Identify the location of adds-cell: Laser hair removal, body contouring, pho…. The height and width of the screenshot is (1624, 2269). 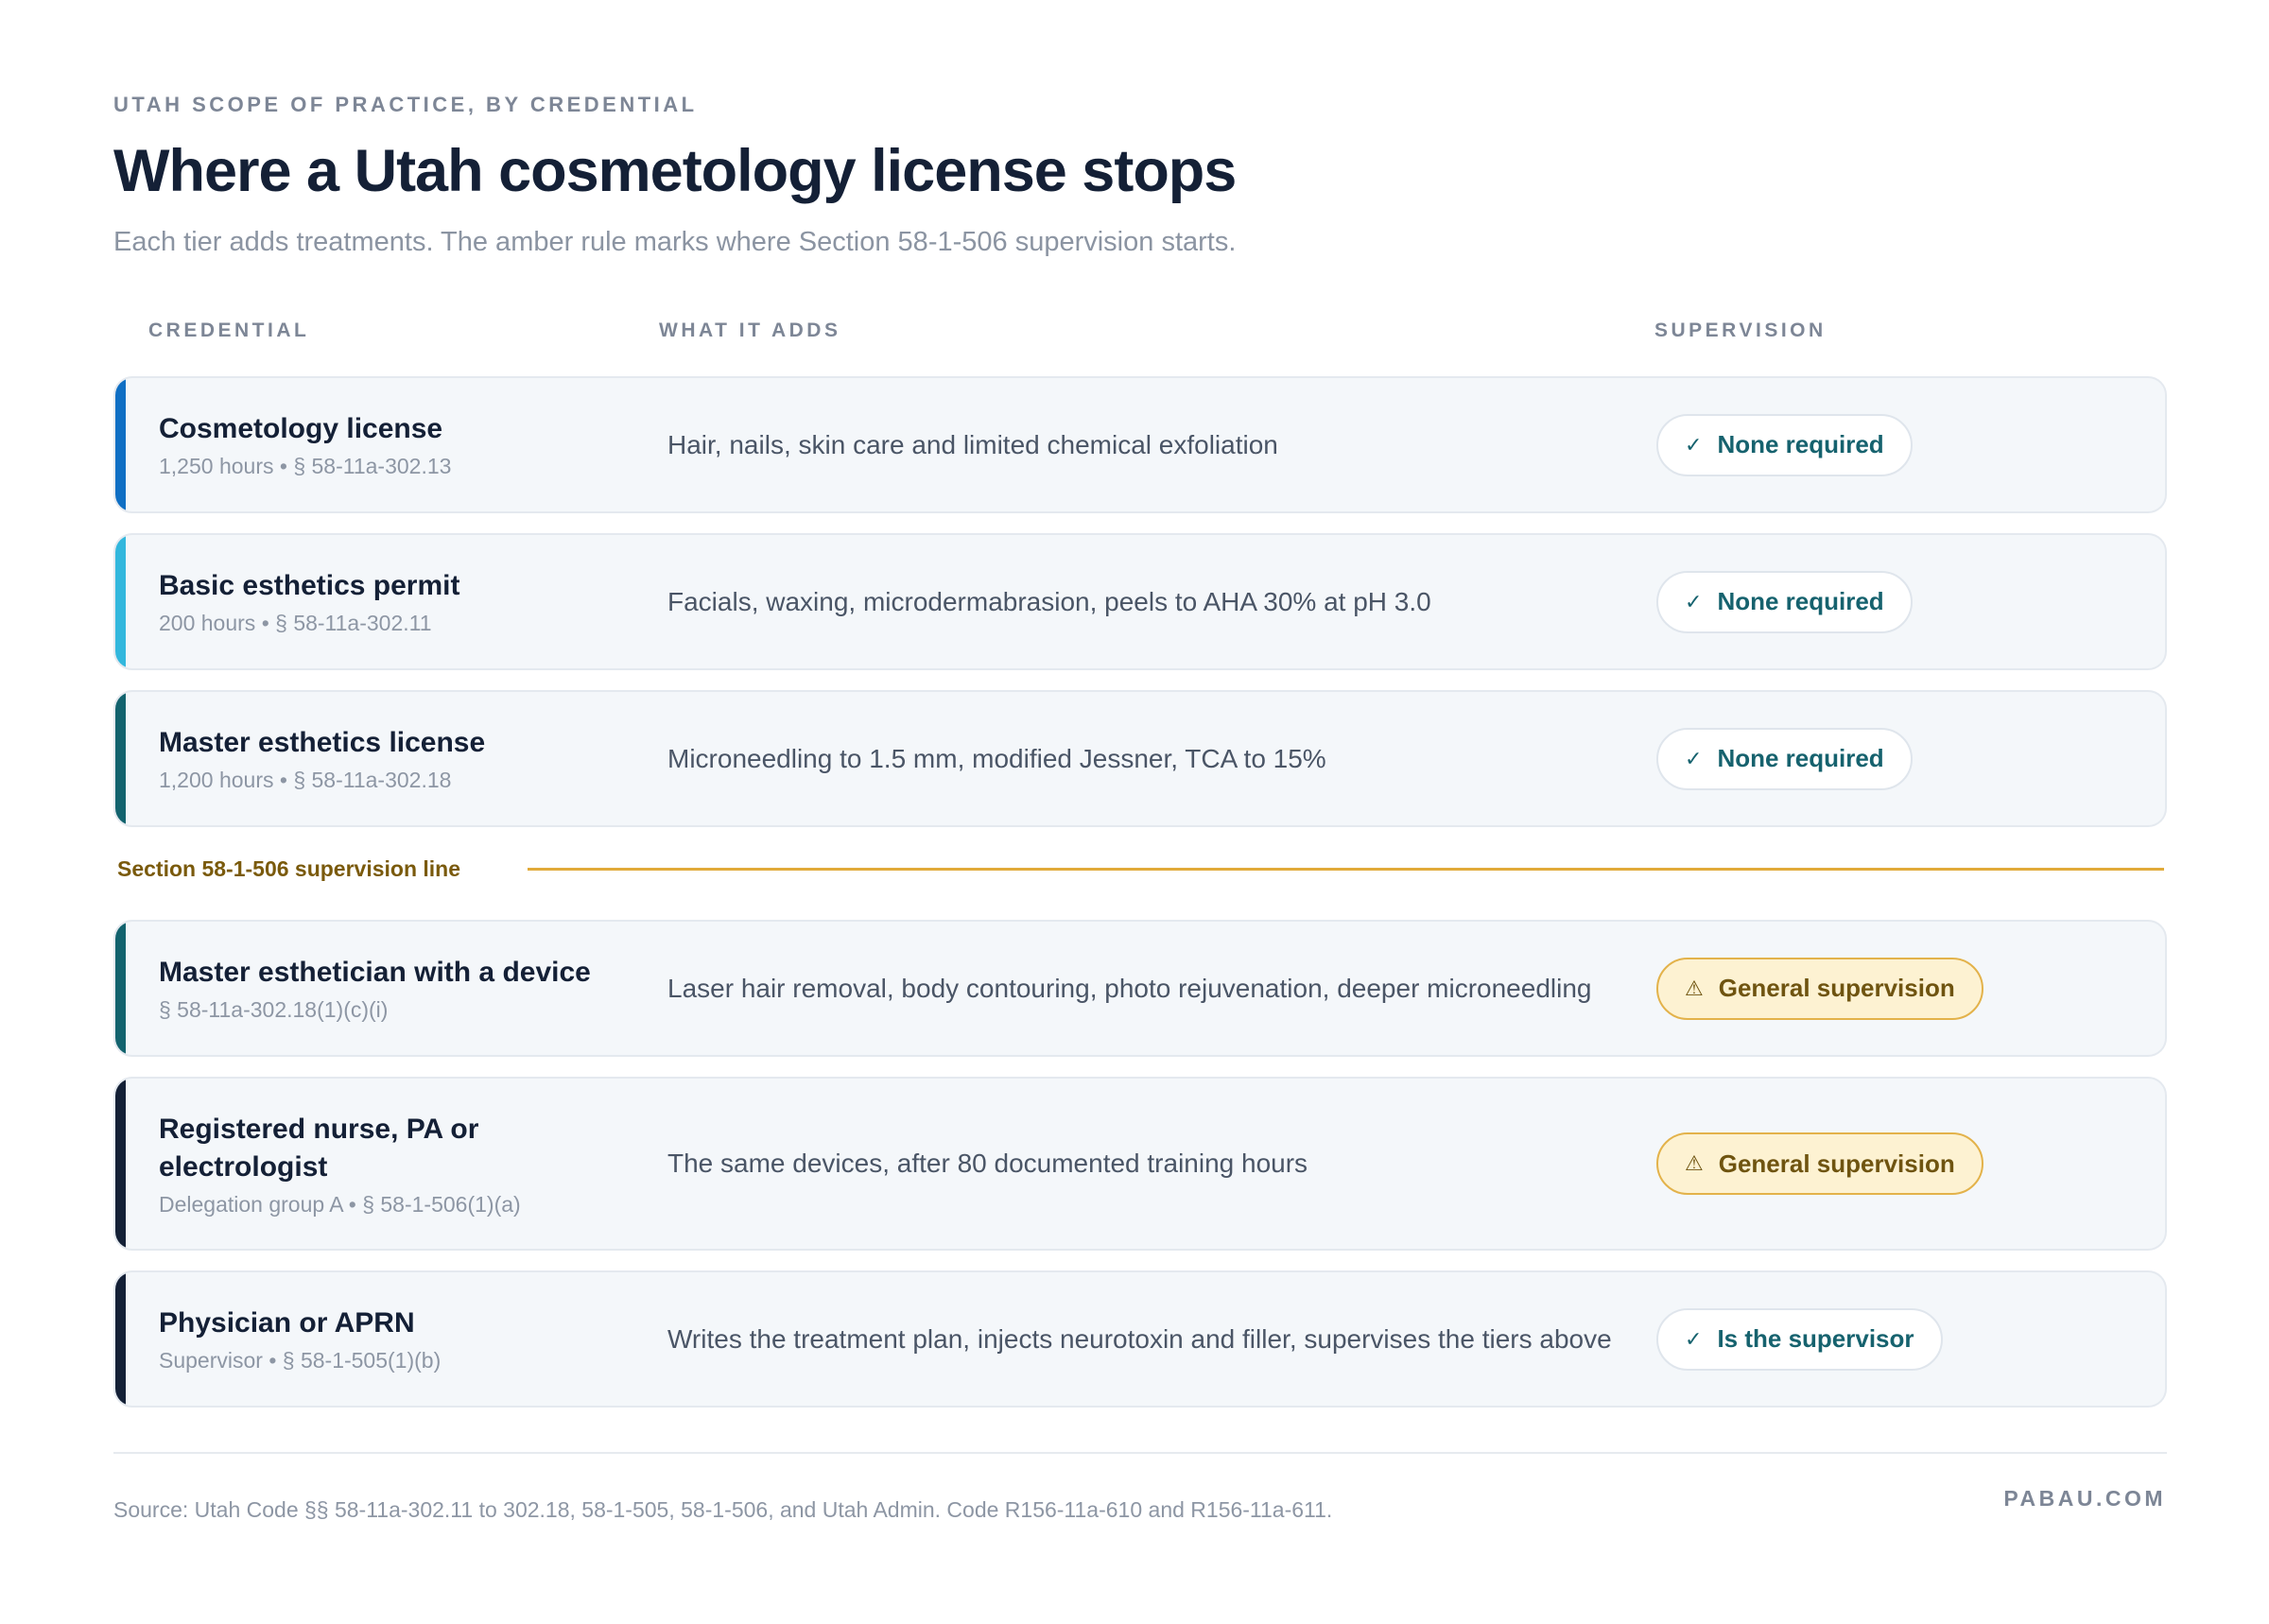
(1129, 988).